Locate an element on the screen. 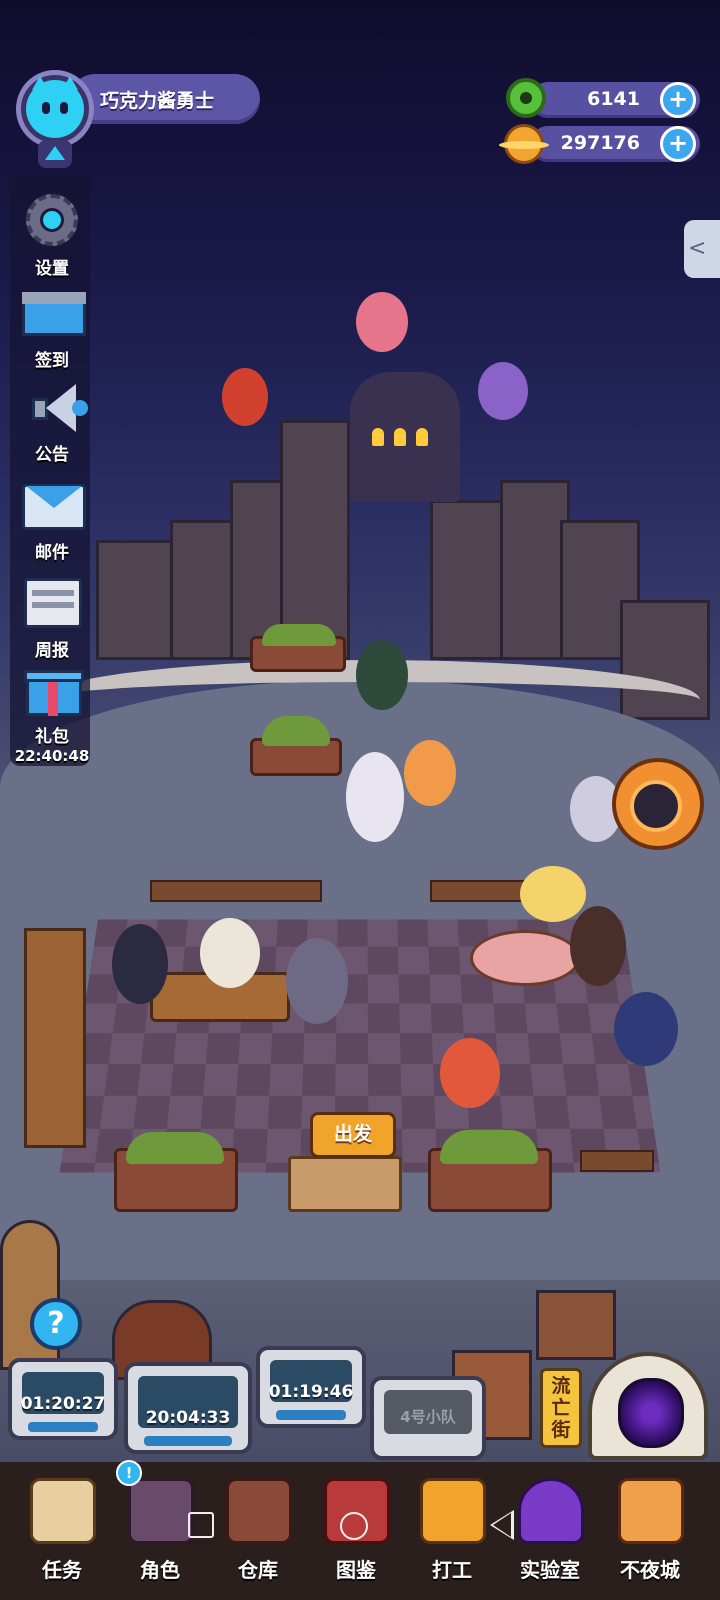  sidebar-item-checkin: 签到 is located at coordinates (52, 328).